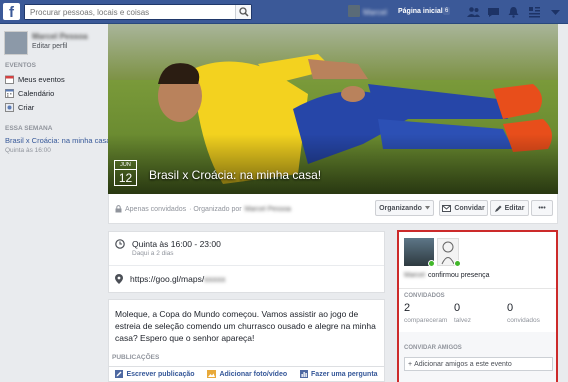  I want to click on invite-friends-placeholder: Adicionar amigos a este evento, so click(463, 364).